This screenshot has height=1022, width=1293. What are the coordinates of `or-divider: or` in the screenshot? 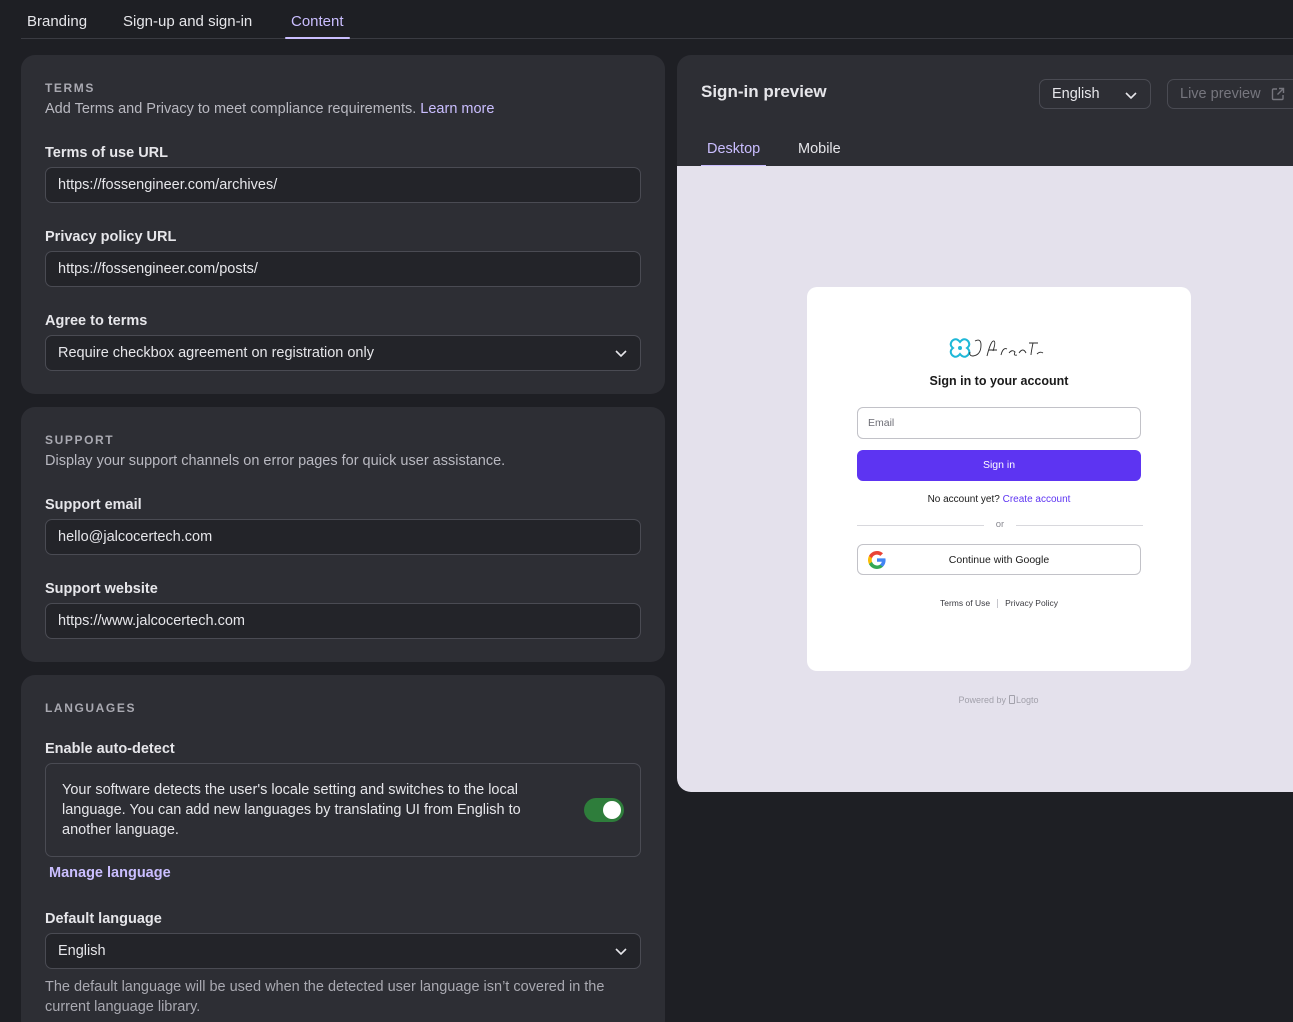 It's located at (1000, 524).